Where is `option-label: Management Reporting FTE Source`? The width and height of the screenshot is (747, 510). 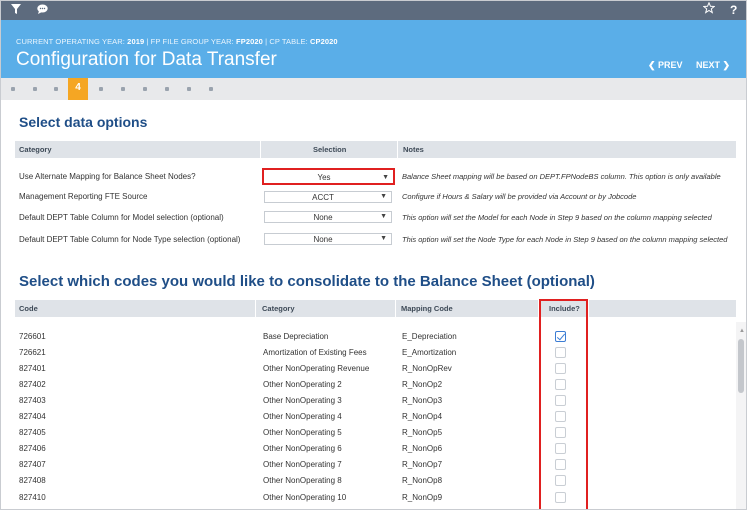
option-label: Management Reporting FTE Source is located at coordinates (83, 196).